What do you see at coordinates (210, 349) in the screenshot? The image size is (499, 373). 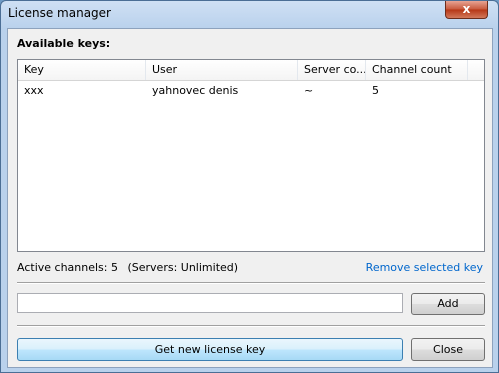 I see `get-new-license-key-button: Get new license key` at bounding box center [210, 349].